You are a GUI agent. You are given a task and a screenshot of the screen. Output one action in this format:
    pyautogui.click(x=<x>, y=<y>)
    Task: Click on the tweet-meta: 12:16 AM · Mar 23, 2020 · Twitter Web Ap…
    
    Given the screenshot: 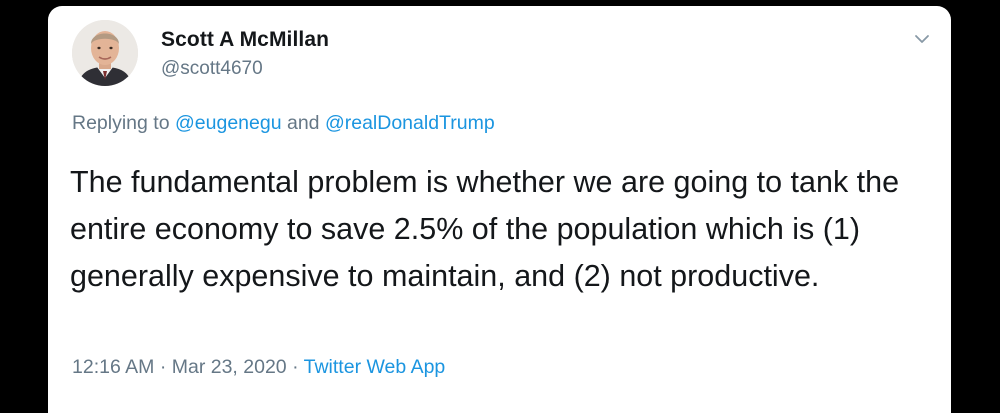 What is the action you would take?
    pyautogui.click(x=258, y=367)
    